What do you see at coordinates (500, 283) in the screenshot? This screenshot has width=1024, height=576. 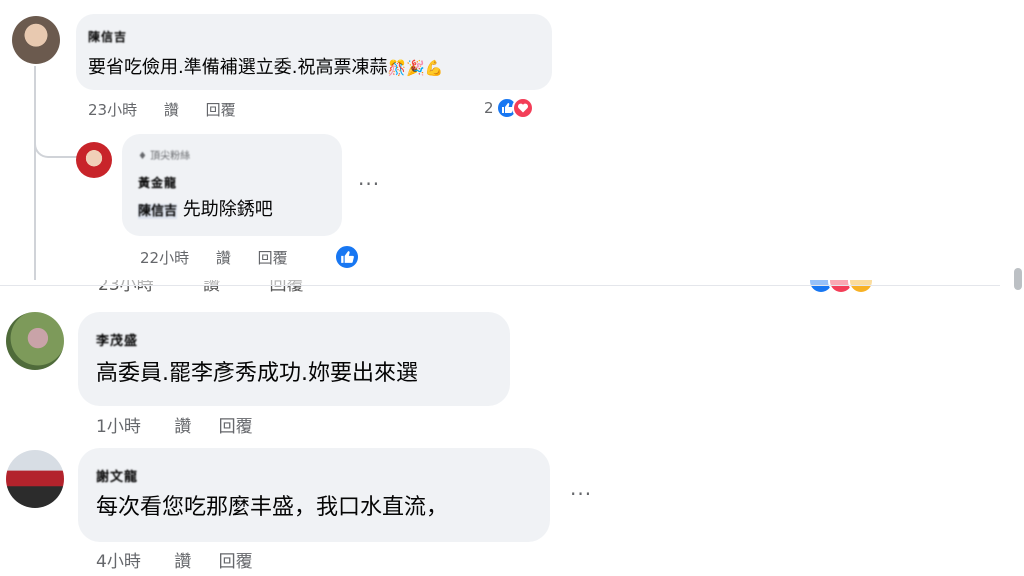 I see `overlay-divider` at bounding box center [500, 283].